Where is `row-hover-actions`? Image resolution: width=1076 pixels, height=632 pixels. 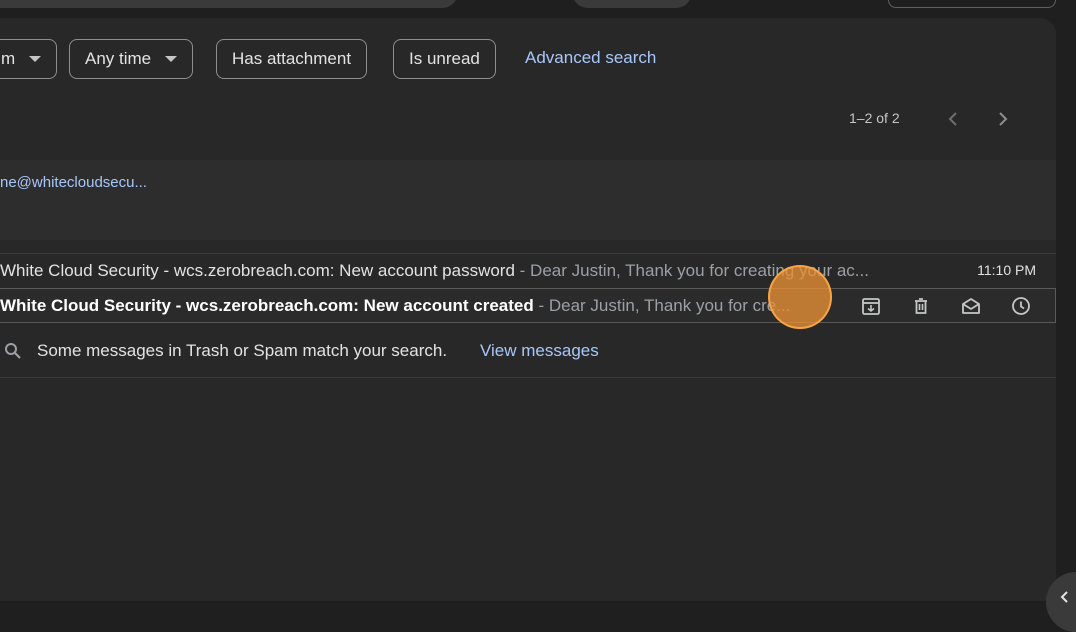 row-hover-actions is located at coordinates (960, 306).